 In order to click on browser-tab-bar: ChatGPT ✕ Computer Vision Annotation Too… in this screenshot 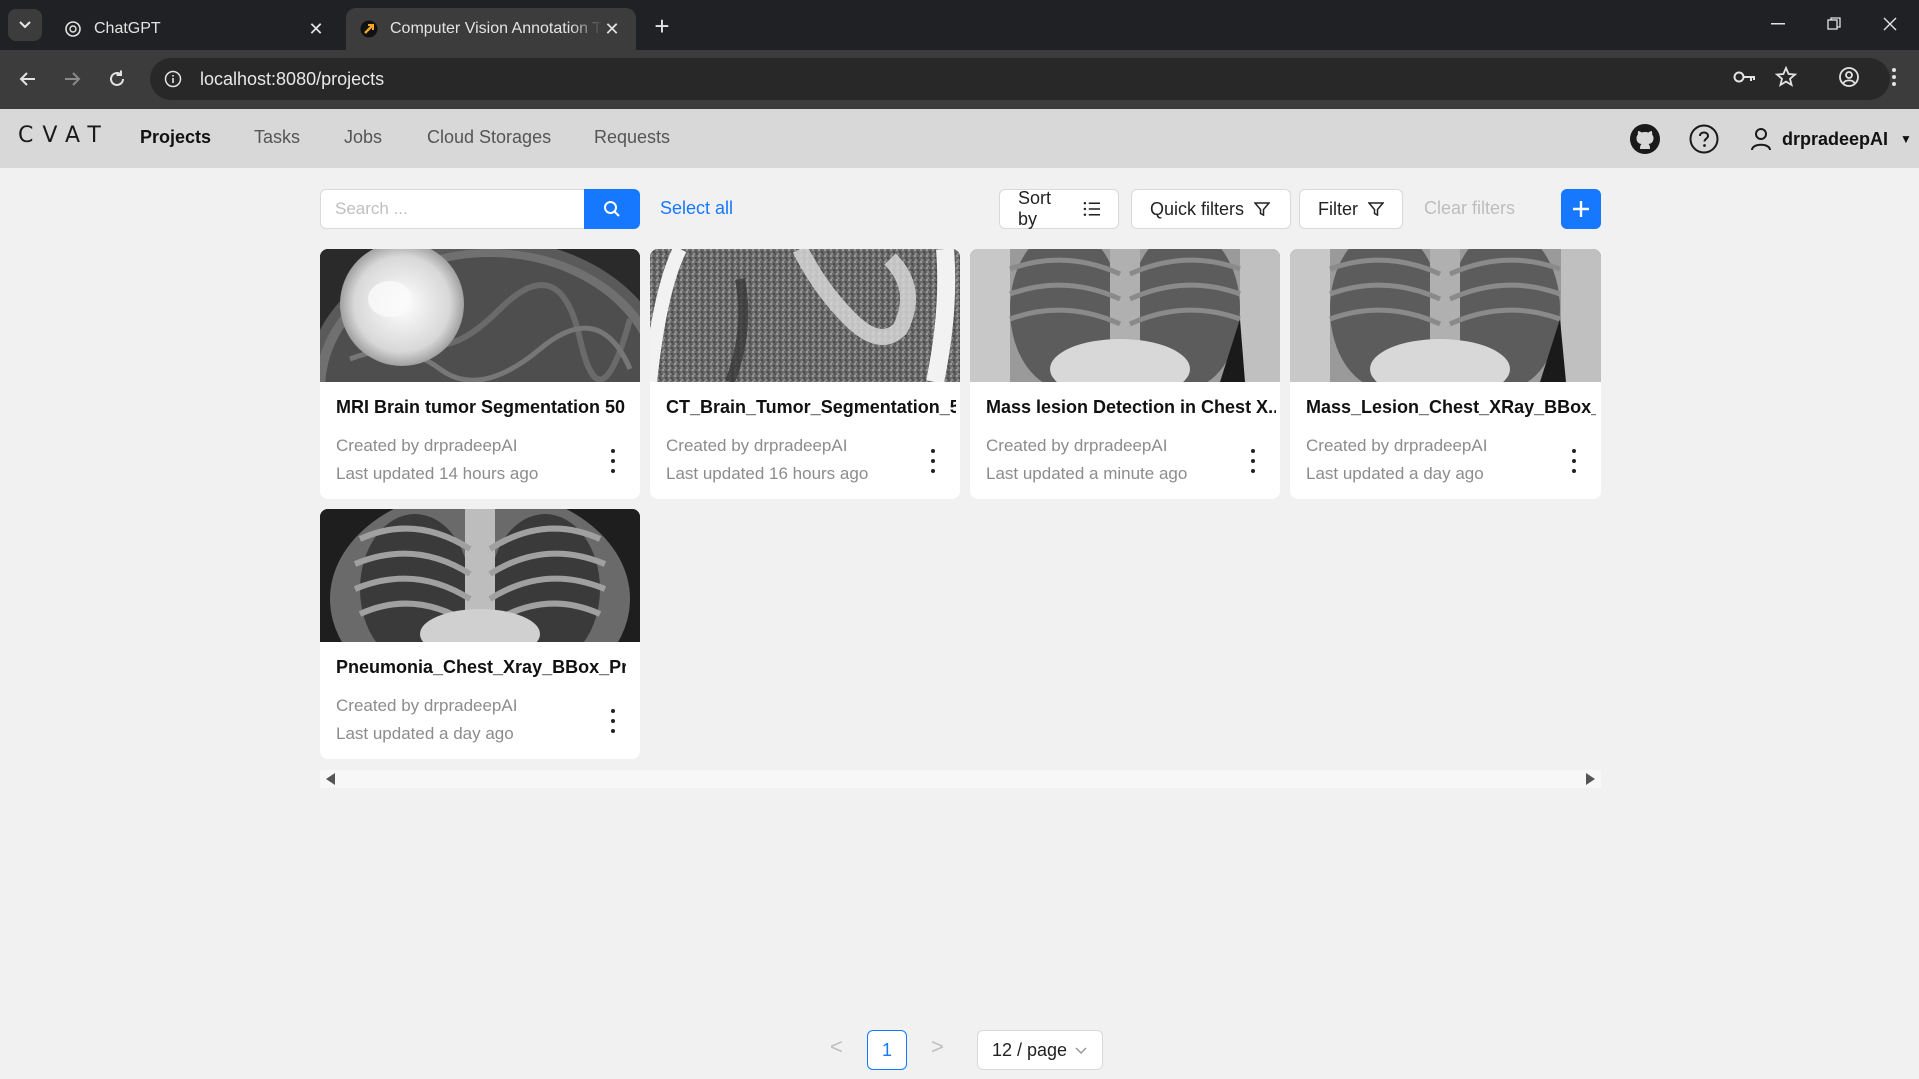, I will do `click(959, 25)`.